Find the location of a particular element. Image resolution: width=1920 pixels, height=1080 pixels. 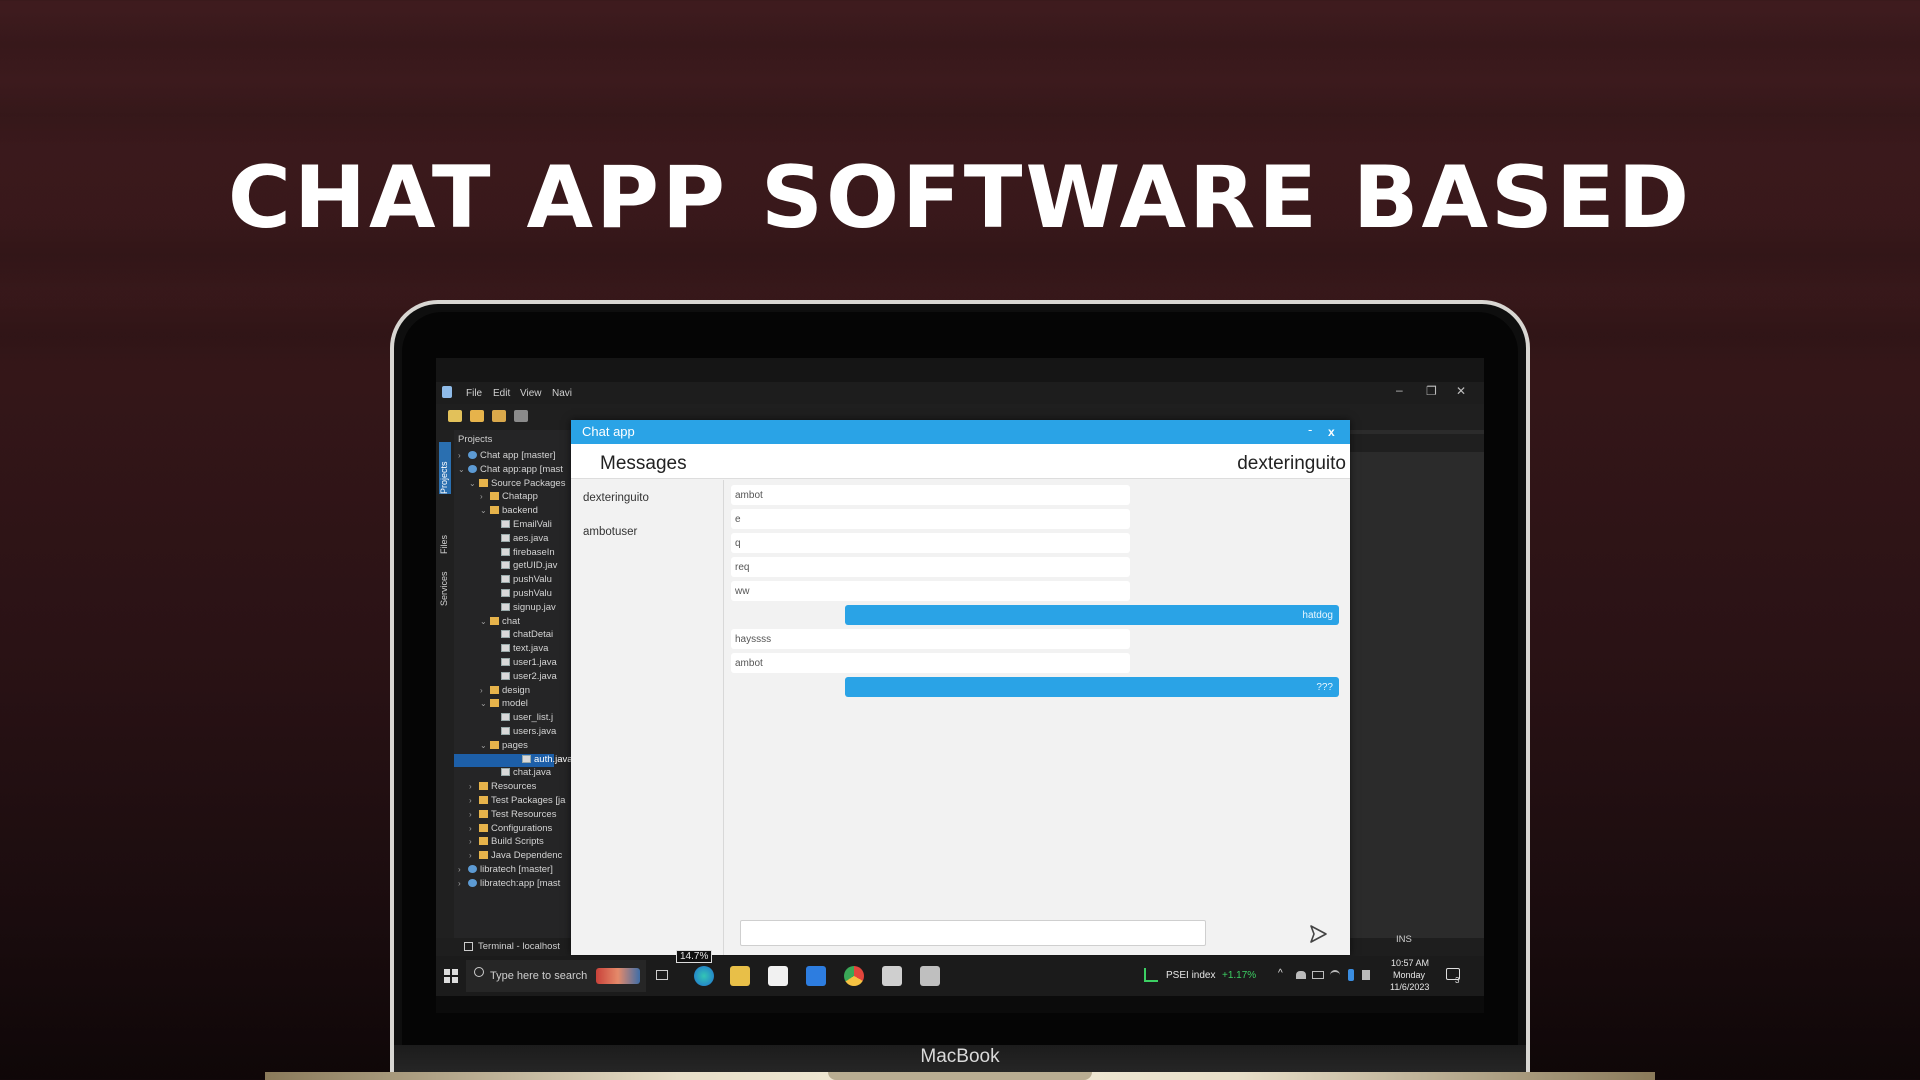

chrome-icon is located at coordinates (854, 976).